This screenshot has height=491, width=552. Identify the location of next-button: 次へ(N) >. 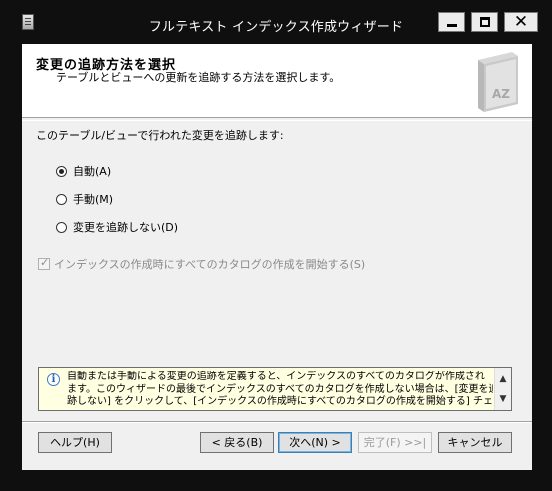
(315, 442).